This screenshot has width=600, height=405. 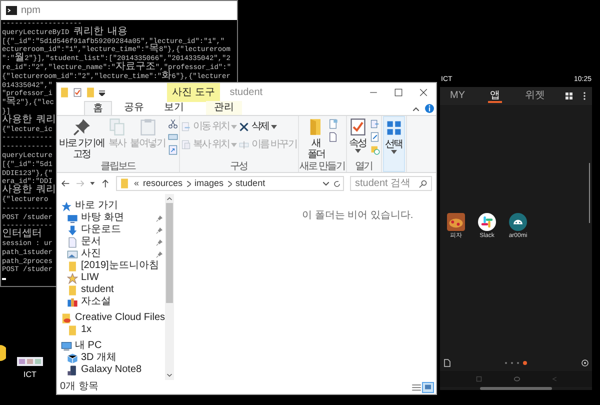 What do you see at coordinates (429, 108) in the screenshot?
I see `help-icon` at bounding box center [429, 108].